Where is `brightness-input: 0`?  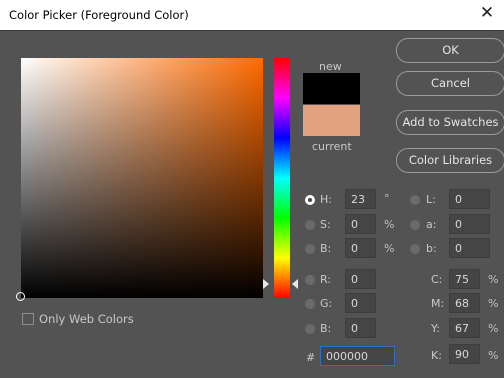 brightness-input: 0 is located at coordinates (360, 248).